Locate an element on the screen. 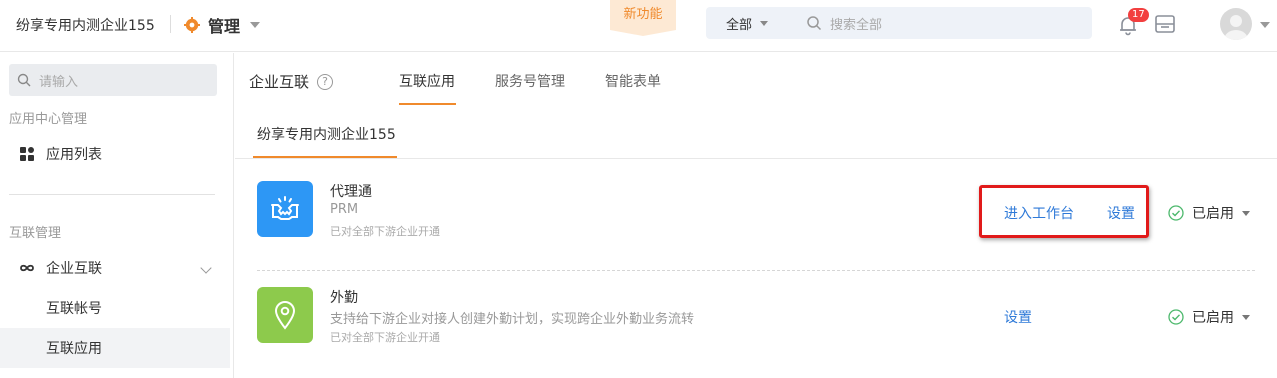 The height and width of the screenshot is (378, 1277). location-pin-icon is located at coordinates (285, 315).